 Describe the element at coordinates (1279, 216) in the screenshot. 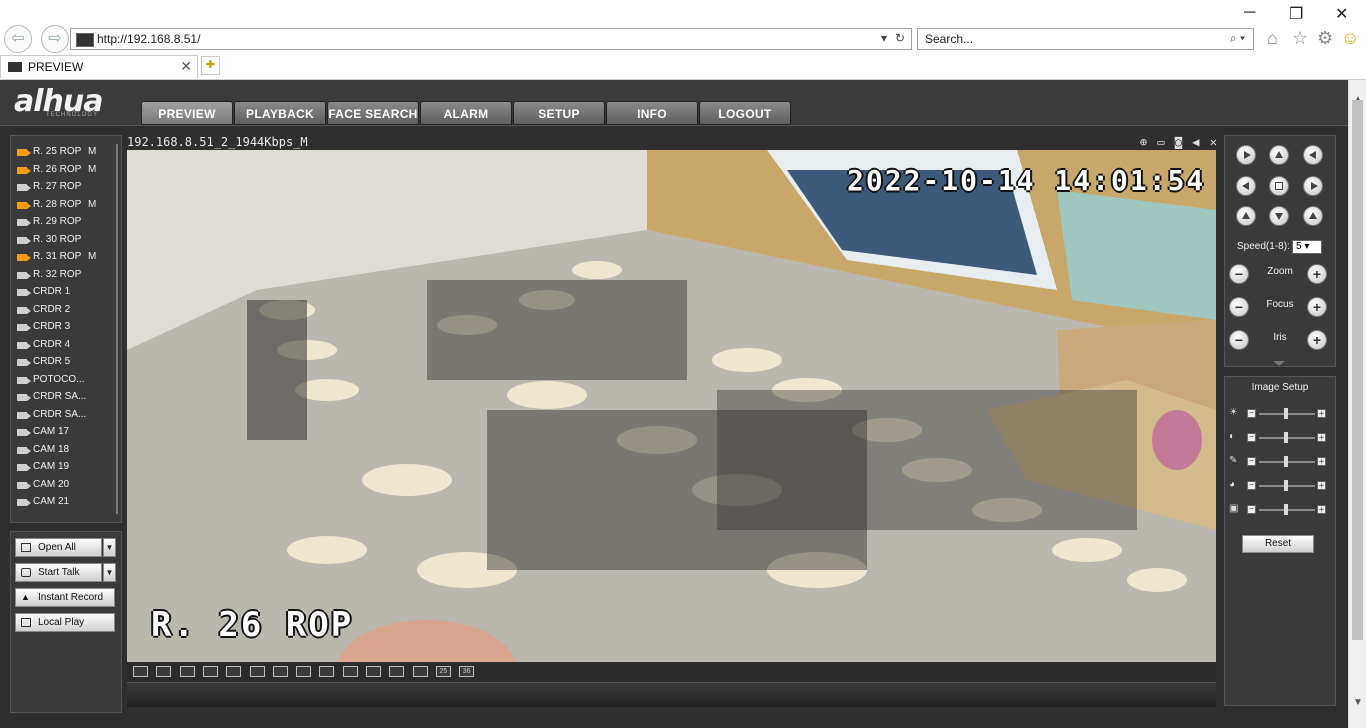

I see `ptz-down-button` at that location.